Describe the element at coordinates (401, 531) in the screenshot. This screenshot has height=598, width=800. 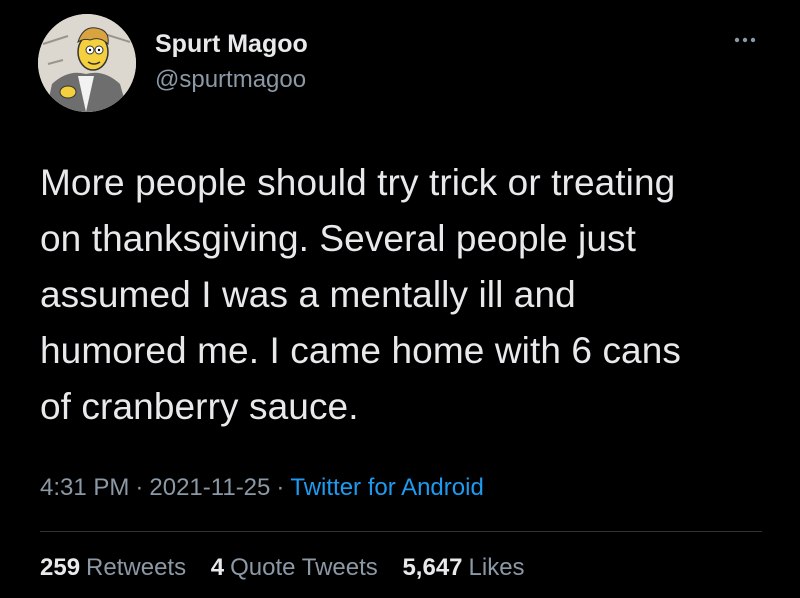
I see `divider` at that location.